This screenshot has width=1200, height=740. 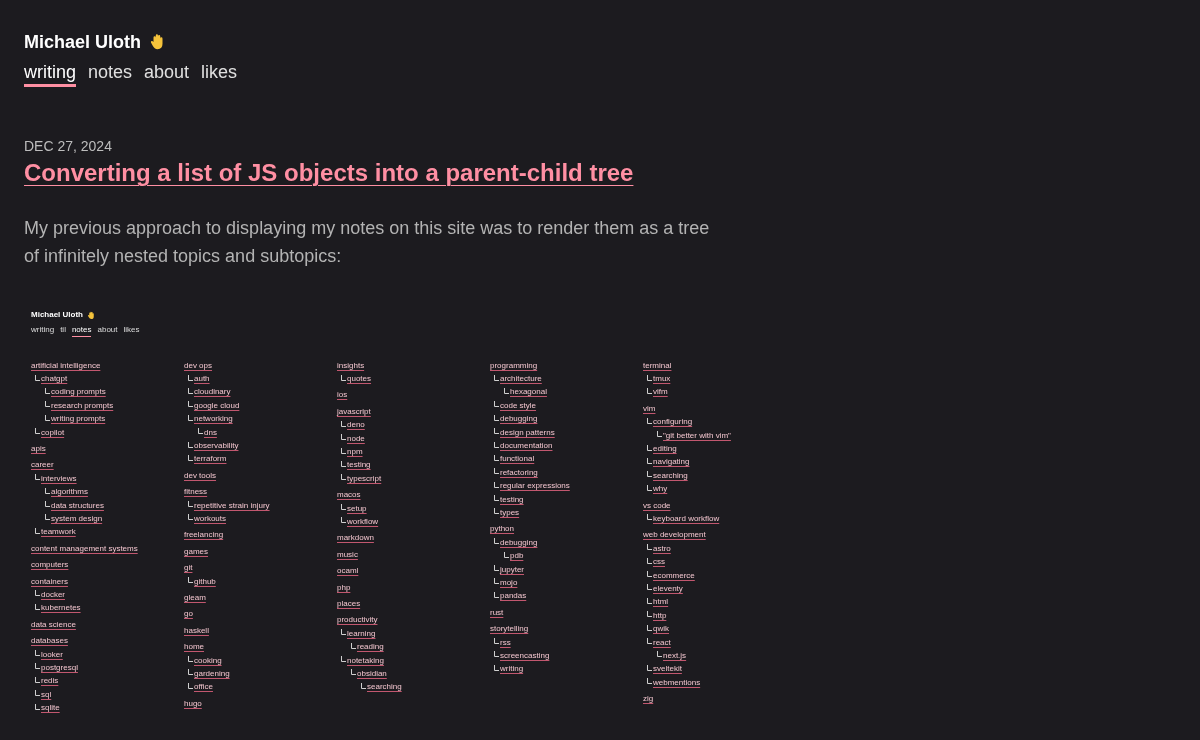 I want to click on note-link: jupyter, so click(x=512, y=569).